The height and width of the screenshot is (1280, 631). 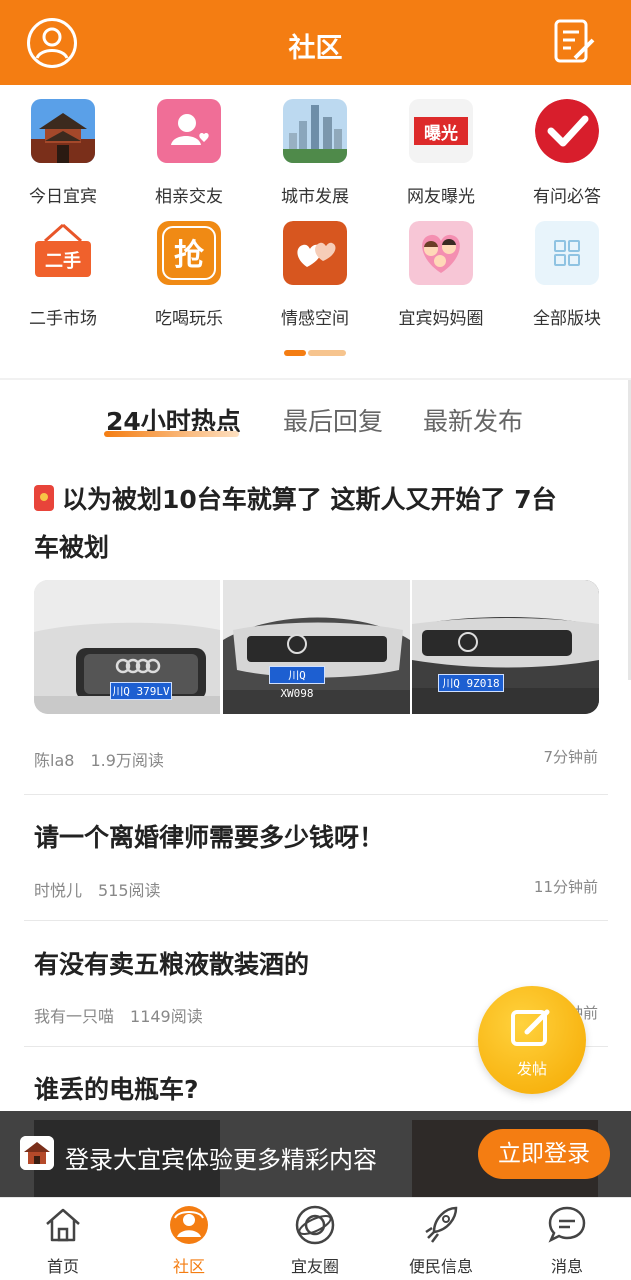 I want to click on feed-tabs: 24小时热点 最后回复 最新发布, so click(x=315, y=420).